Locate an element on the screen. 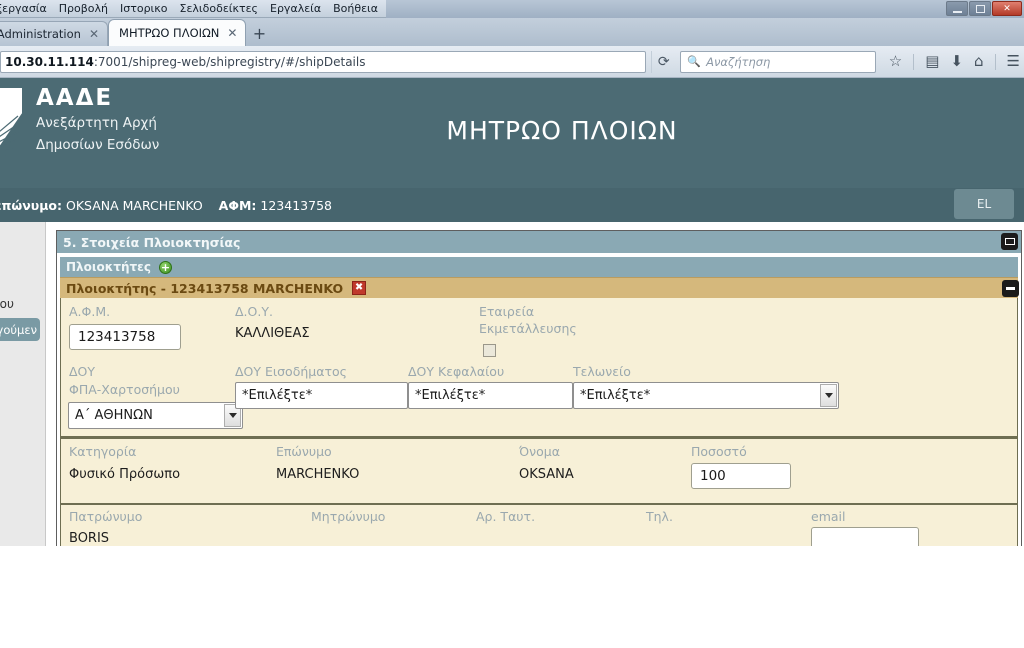 Image resolution: width=1024 pixels, height=648 pixels. afm-label: ΑΦΜ: is located at coordinates (237, 205).